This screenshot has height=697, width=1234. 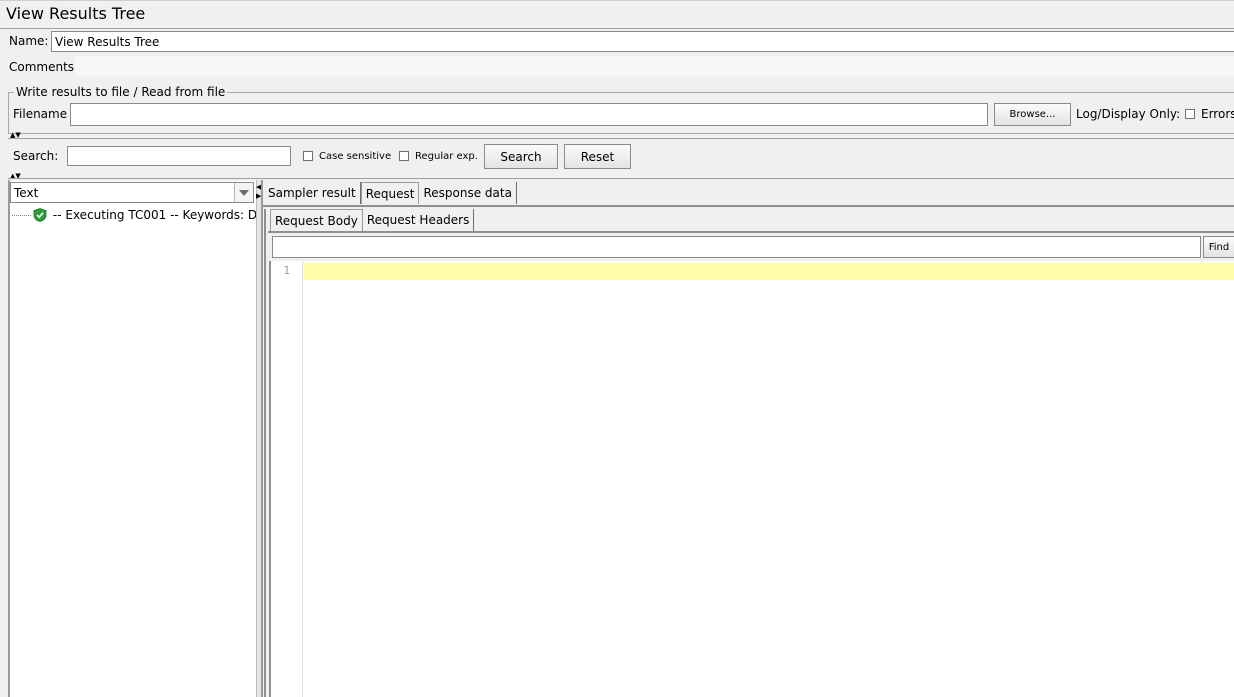 What do you see at coordinates (748, 206) in the screenshot?
I see `tab-content-border` at bounding box center [748, 206].